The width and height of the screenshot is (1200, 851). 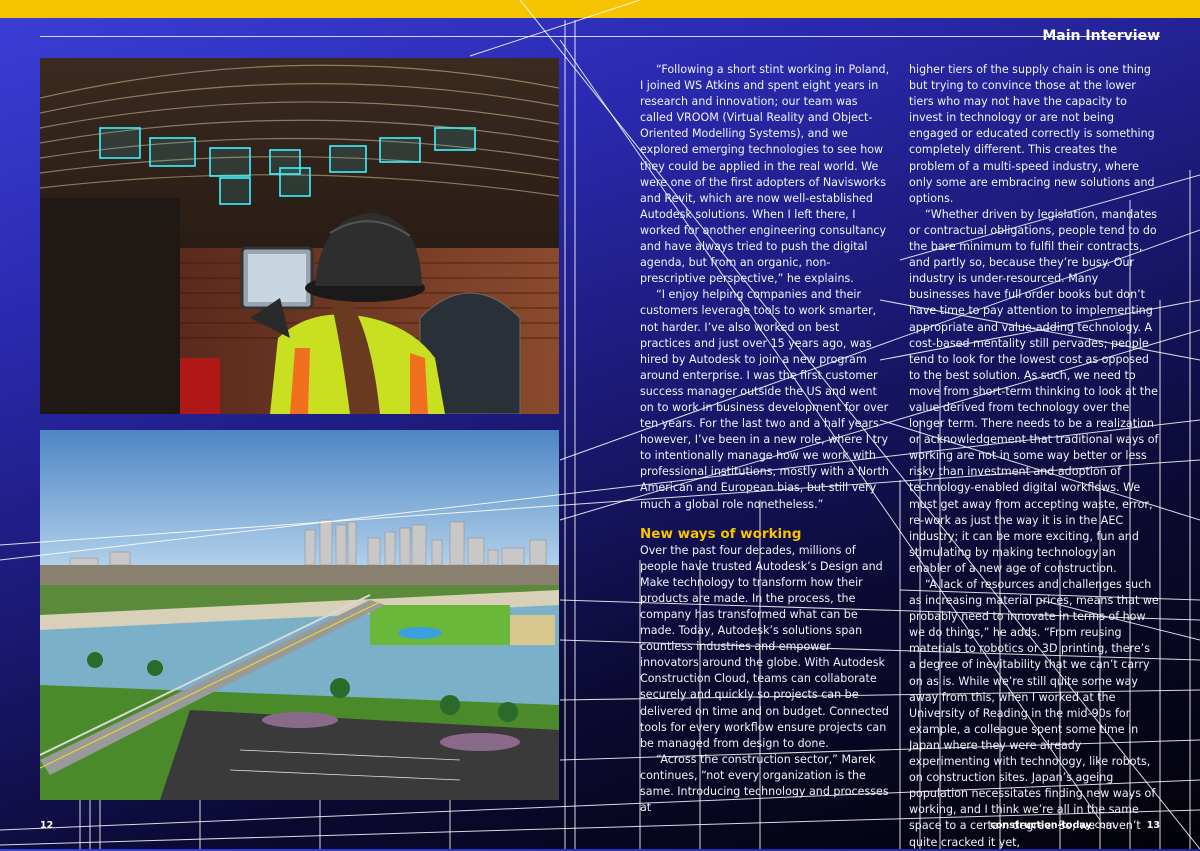 I want to click on section-label: Main Interview, so click(x=1101, y=36).